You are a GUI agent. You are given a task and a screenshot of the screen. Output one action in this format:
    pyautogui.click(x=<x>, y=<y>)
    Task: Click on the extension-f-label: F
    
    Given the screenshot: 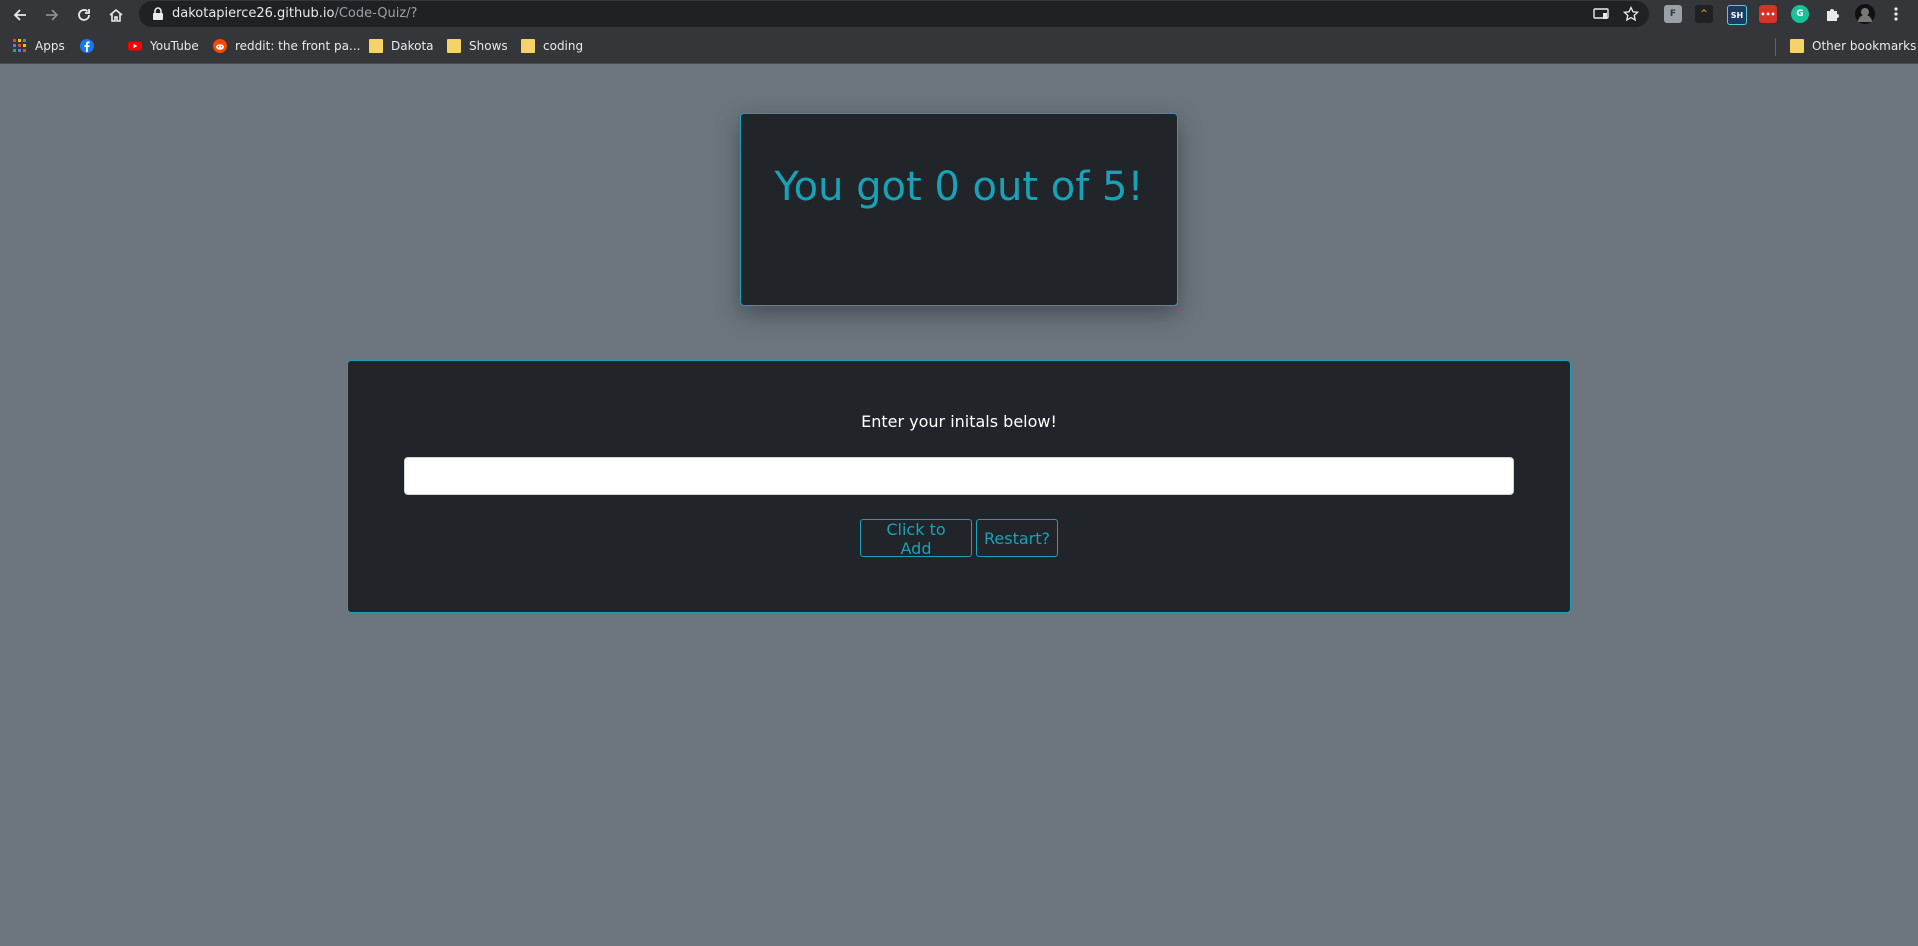 What is the action you would take?
    pyautogui.click(x=1673, y=14)
    